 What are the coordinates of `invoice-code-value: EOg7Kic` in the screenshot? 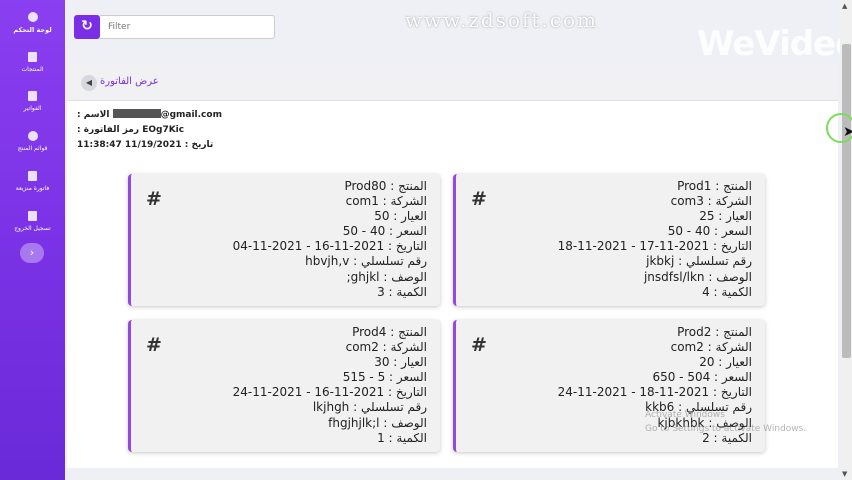 It's located at (163, 130).